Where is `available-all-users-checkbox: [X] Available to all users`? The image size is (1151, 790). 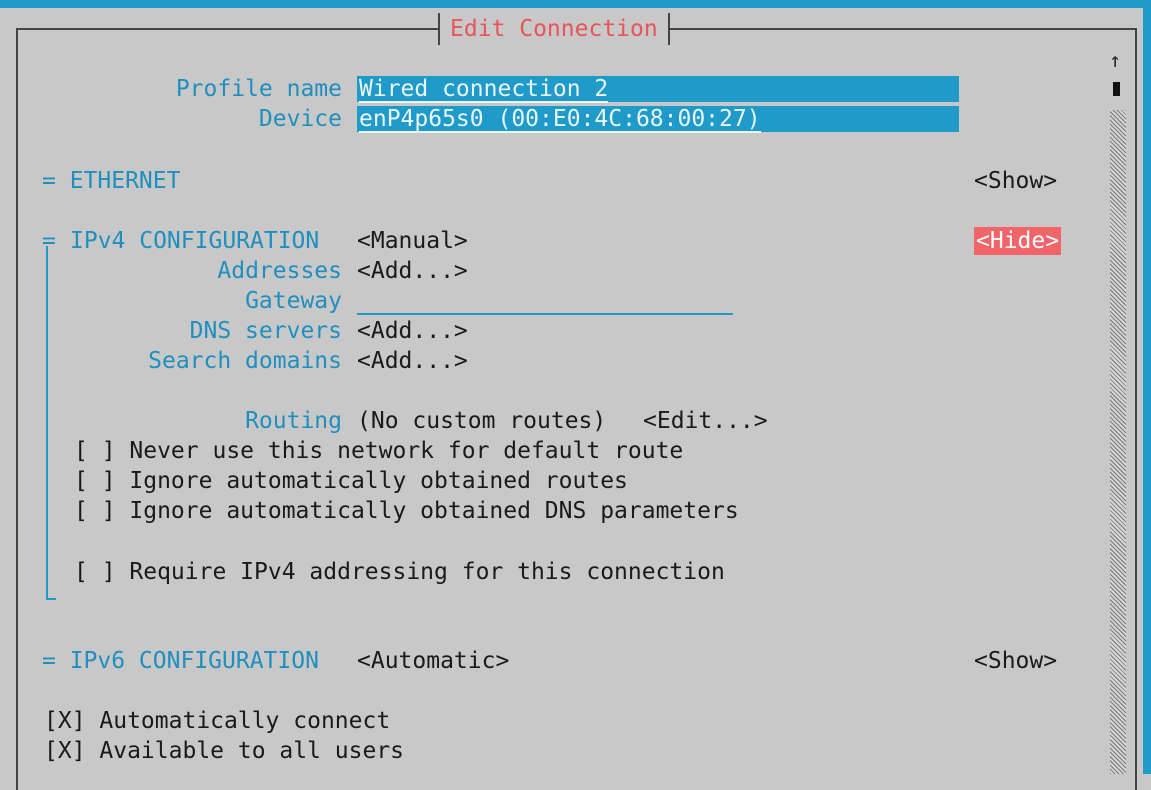
available-all-users-checkbox: [X] Available to all users is located at coordinates (224, 751).